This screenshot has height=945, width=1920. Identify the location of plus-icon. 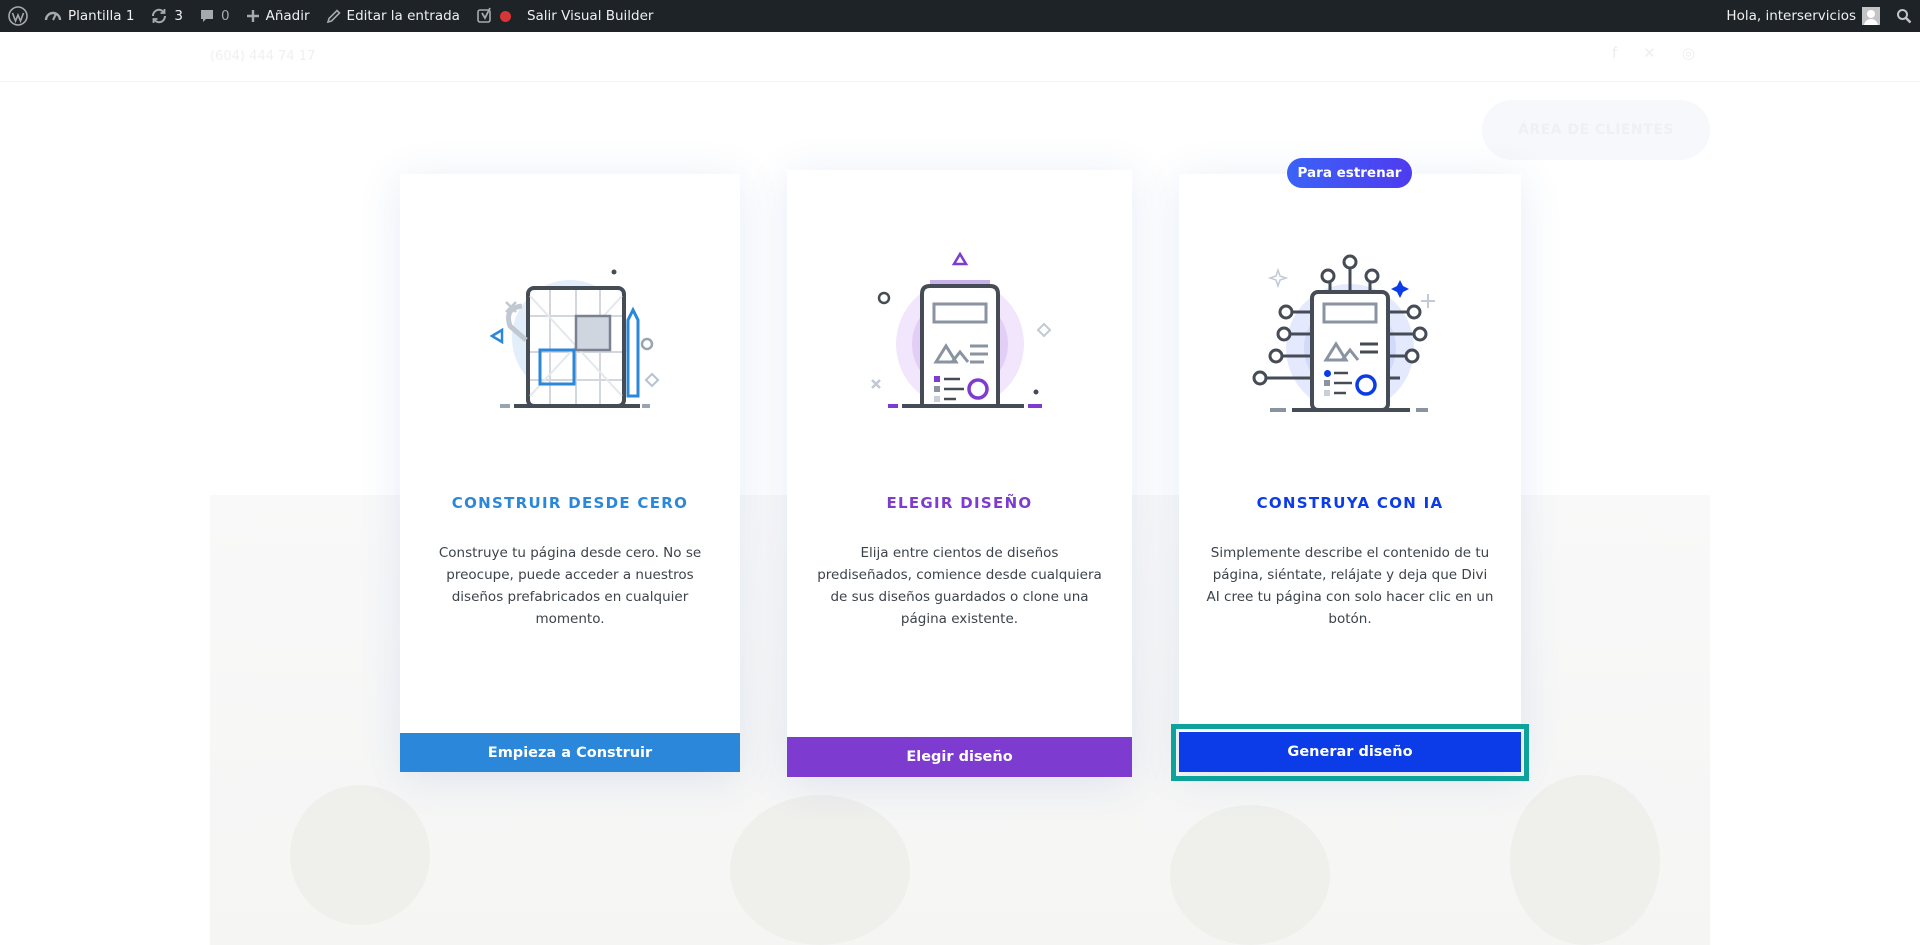
(252, 16).